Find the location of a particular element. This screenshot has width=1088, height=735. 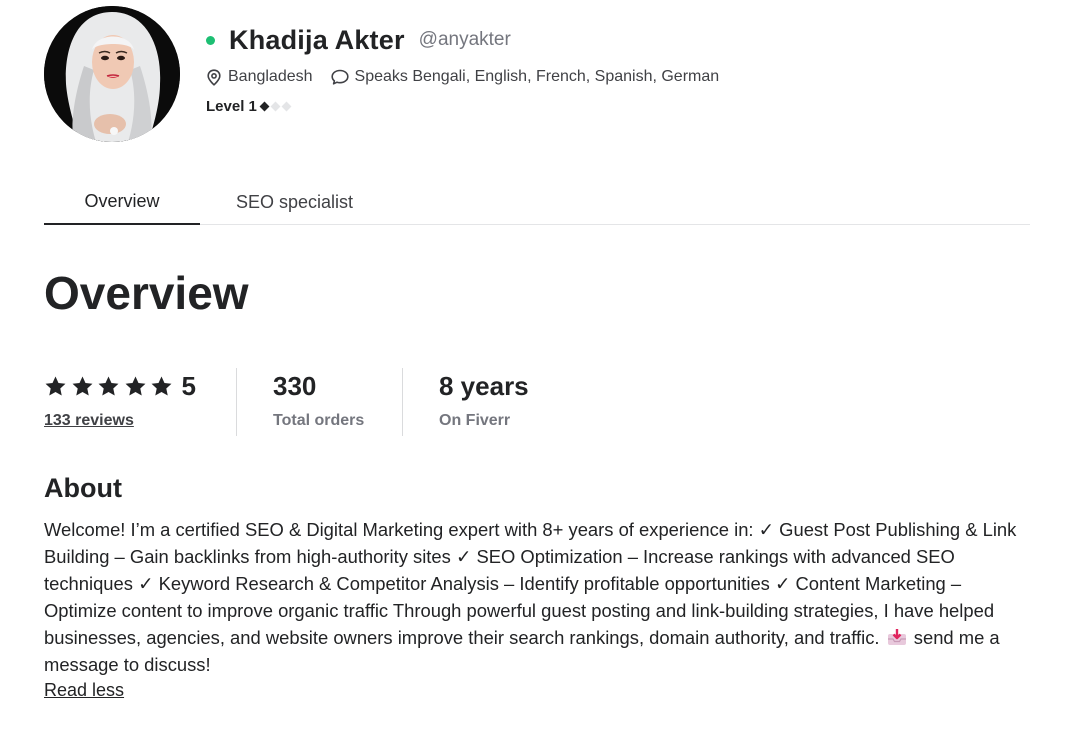

tenure-value: 8 years is located at coordinates (484, 385).